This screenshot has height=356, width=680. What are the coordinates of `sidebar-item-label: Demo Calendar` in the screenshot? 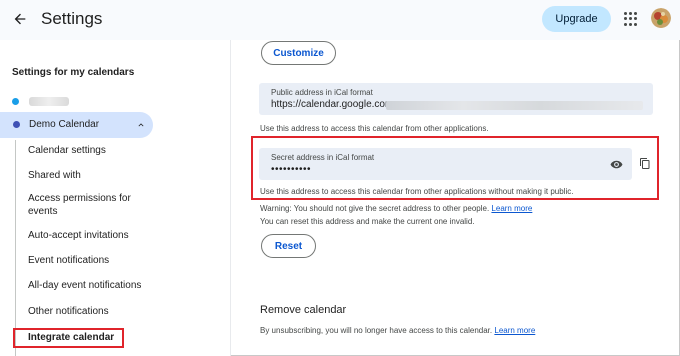 It's located at (64, 124).